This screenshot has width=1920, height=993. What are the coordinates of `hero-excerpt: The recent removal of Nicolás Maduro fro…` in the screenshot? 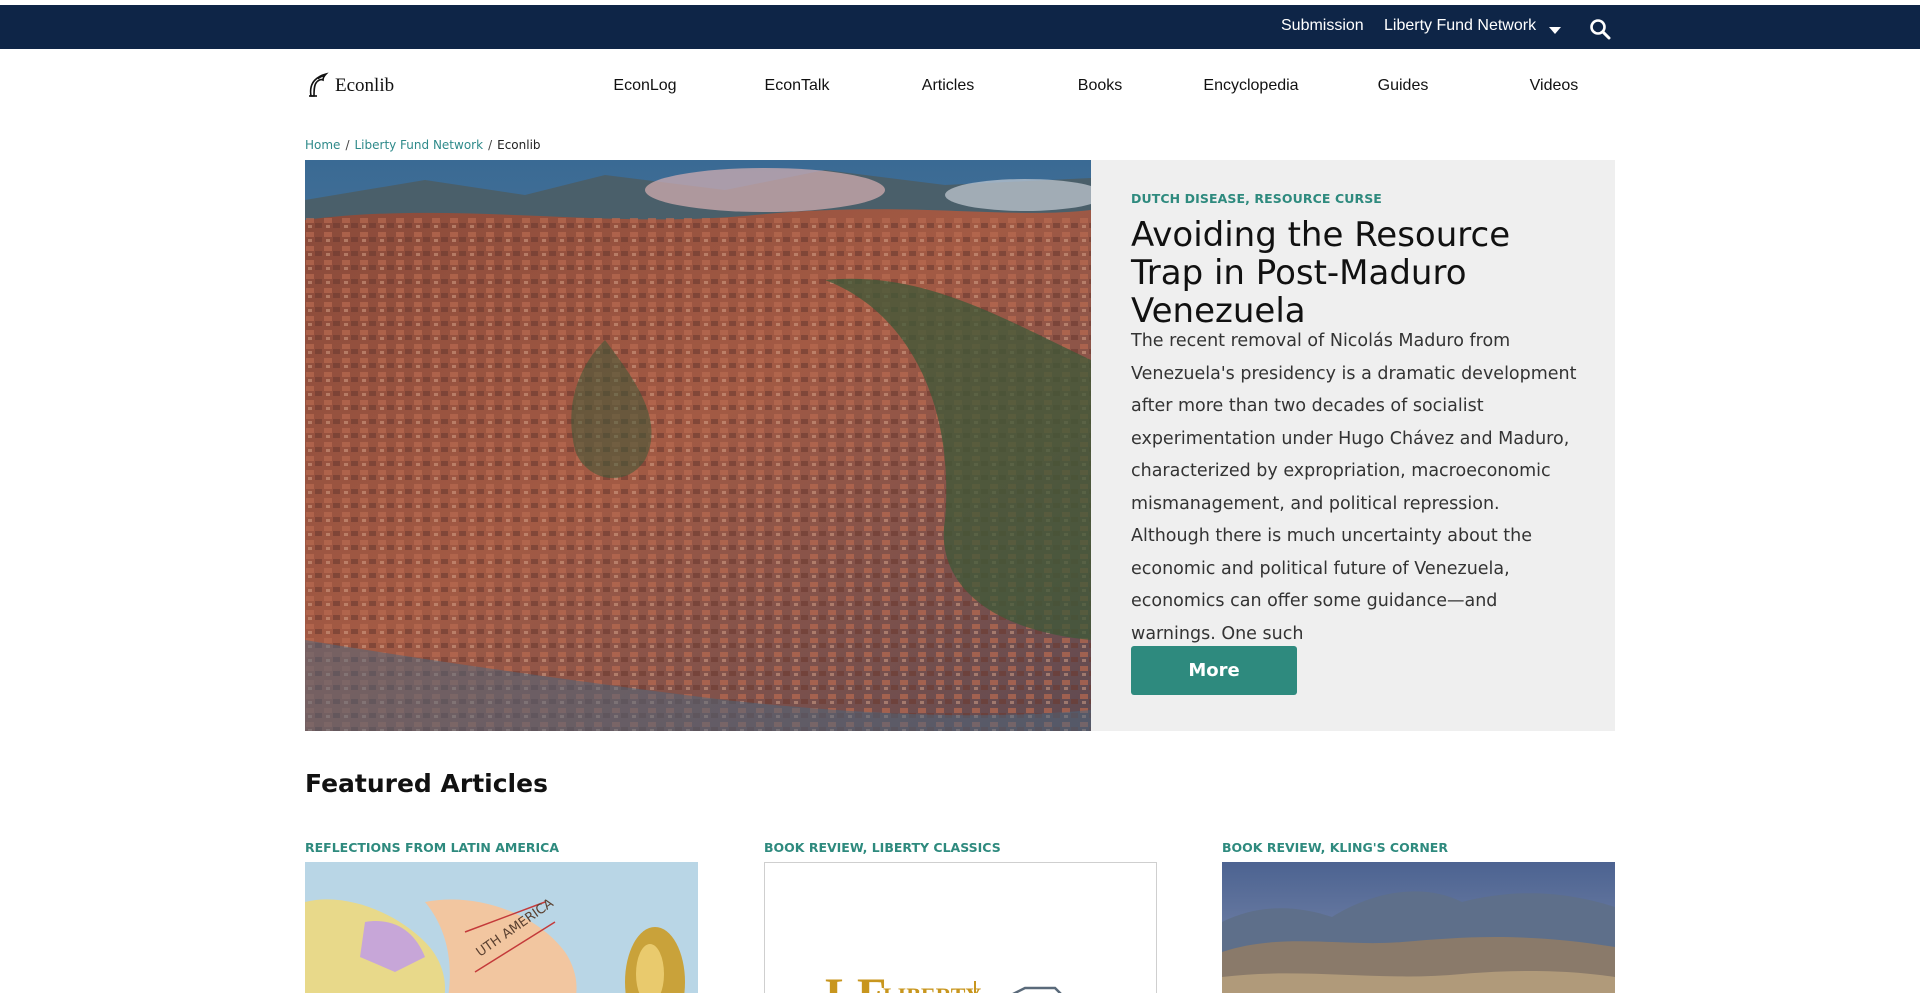 It's located at (1354, 487).